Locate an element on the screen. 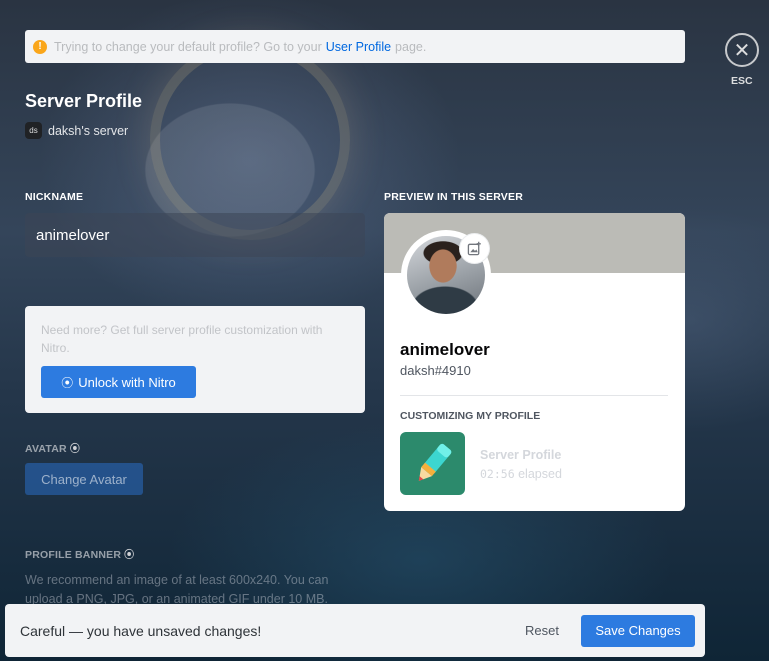  nickname-label: NICKNAME is located at coordinates (54, 197).